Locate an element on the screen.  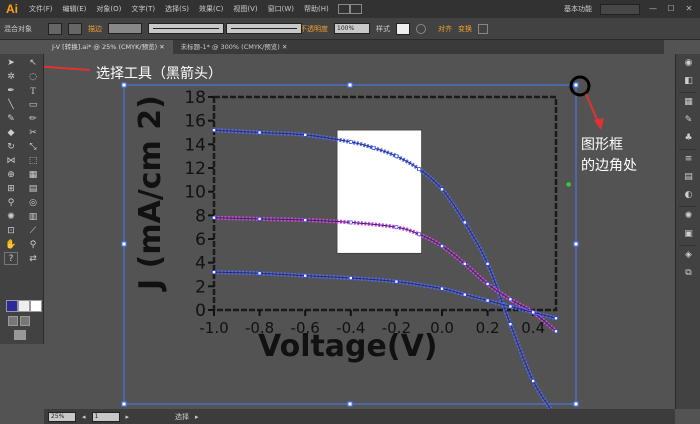
search-input is located at coordinates (620, 9).